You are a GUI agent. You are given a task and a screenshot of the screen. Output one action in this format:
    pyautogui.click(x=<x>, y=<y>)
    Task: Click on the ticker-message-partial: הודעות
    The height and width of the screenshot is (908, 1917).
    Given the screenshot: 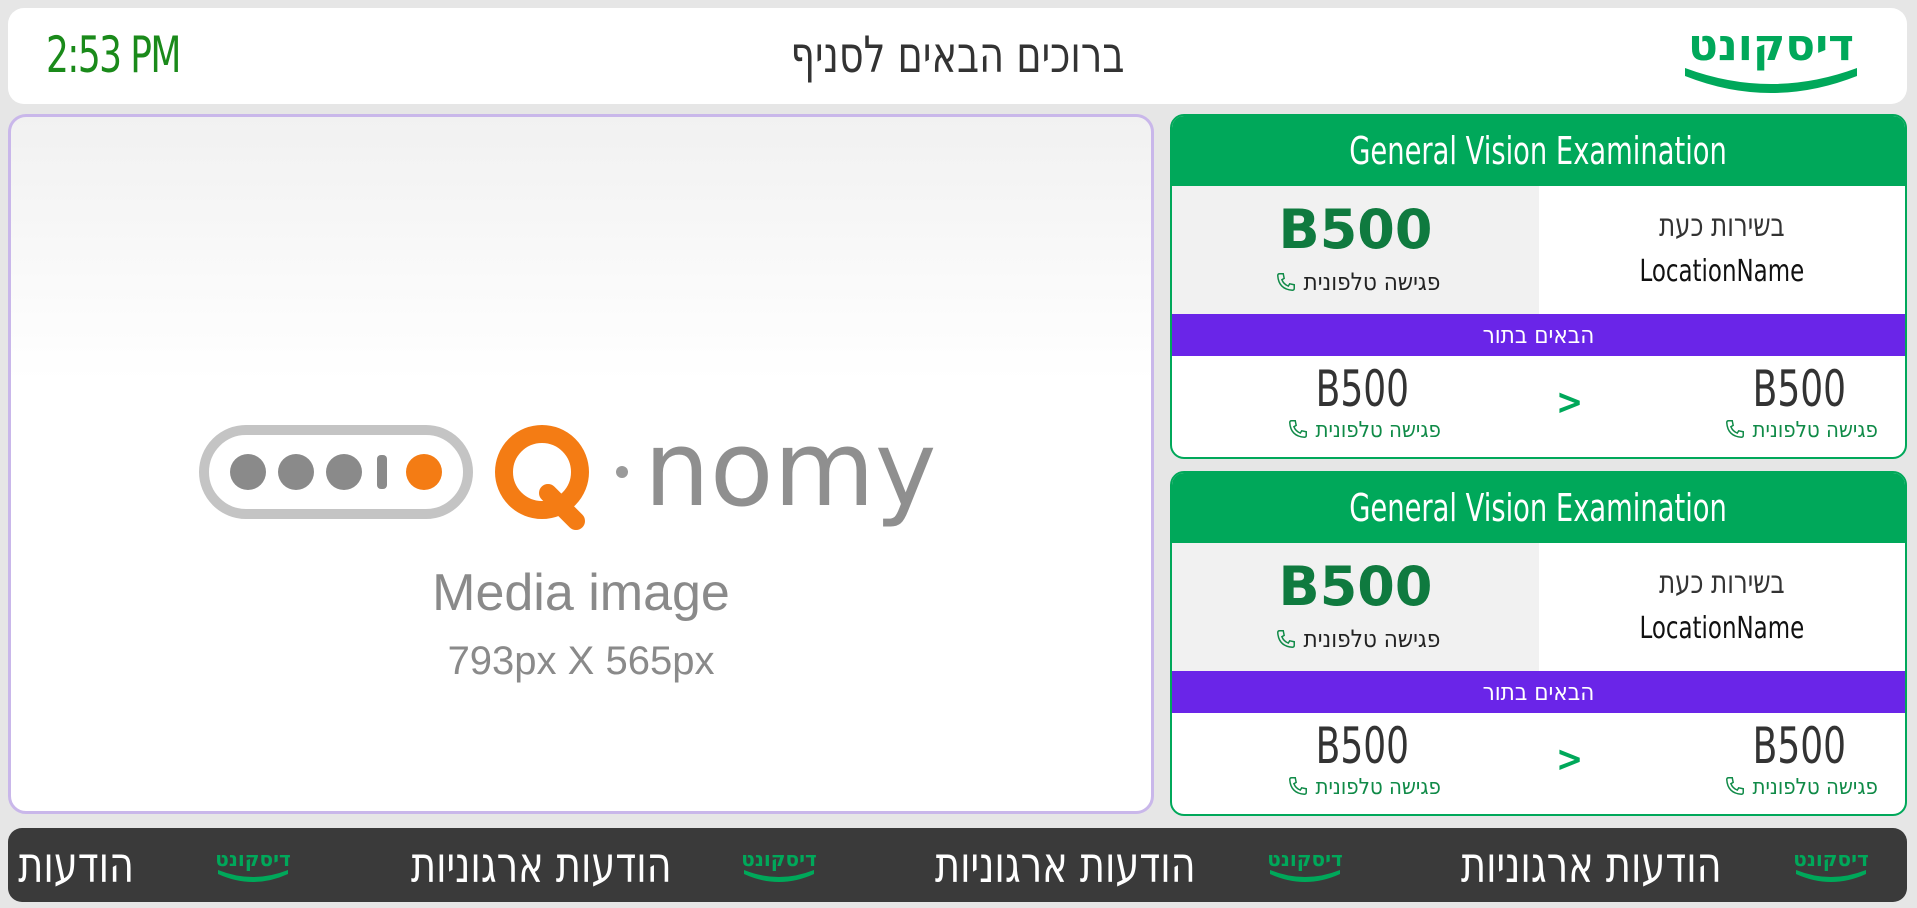 What is the action you would take?
    pyautogui.click(x=76, y=865)
    